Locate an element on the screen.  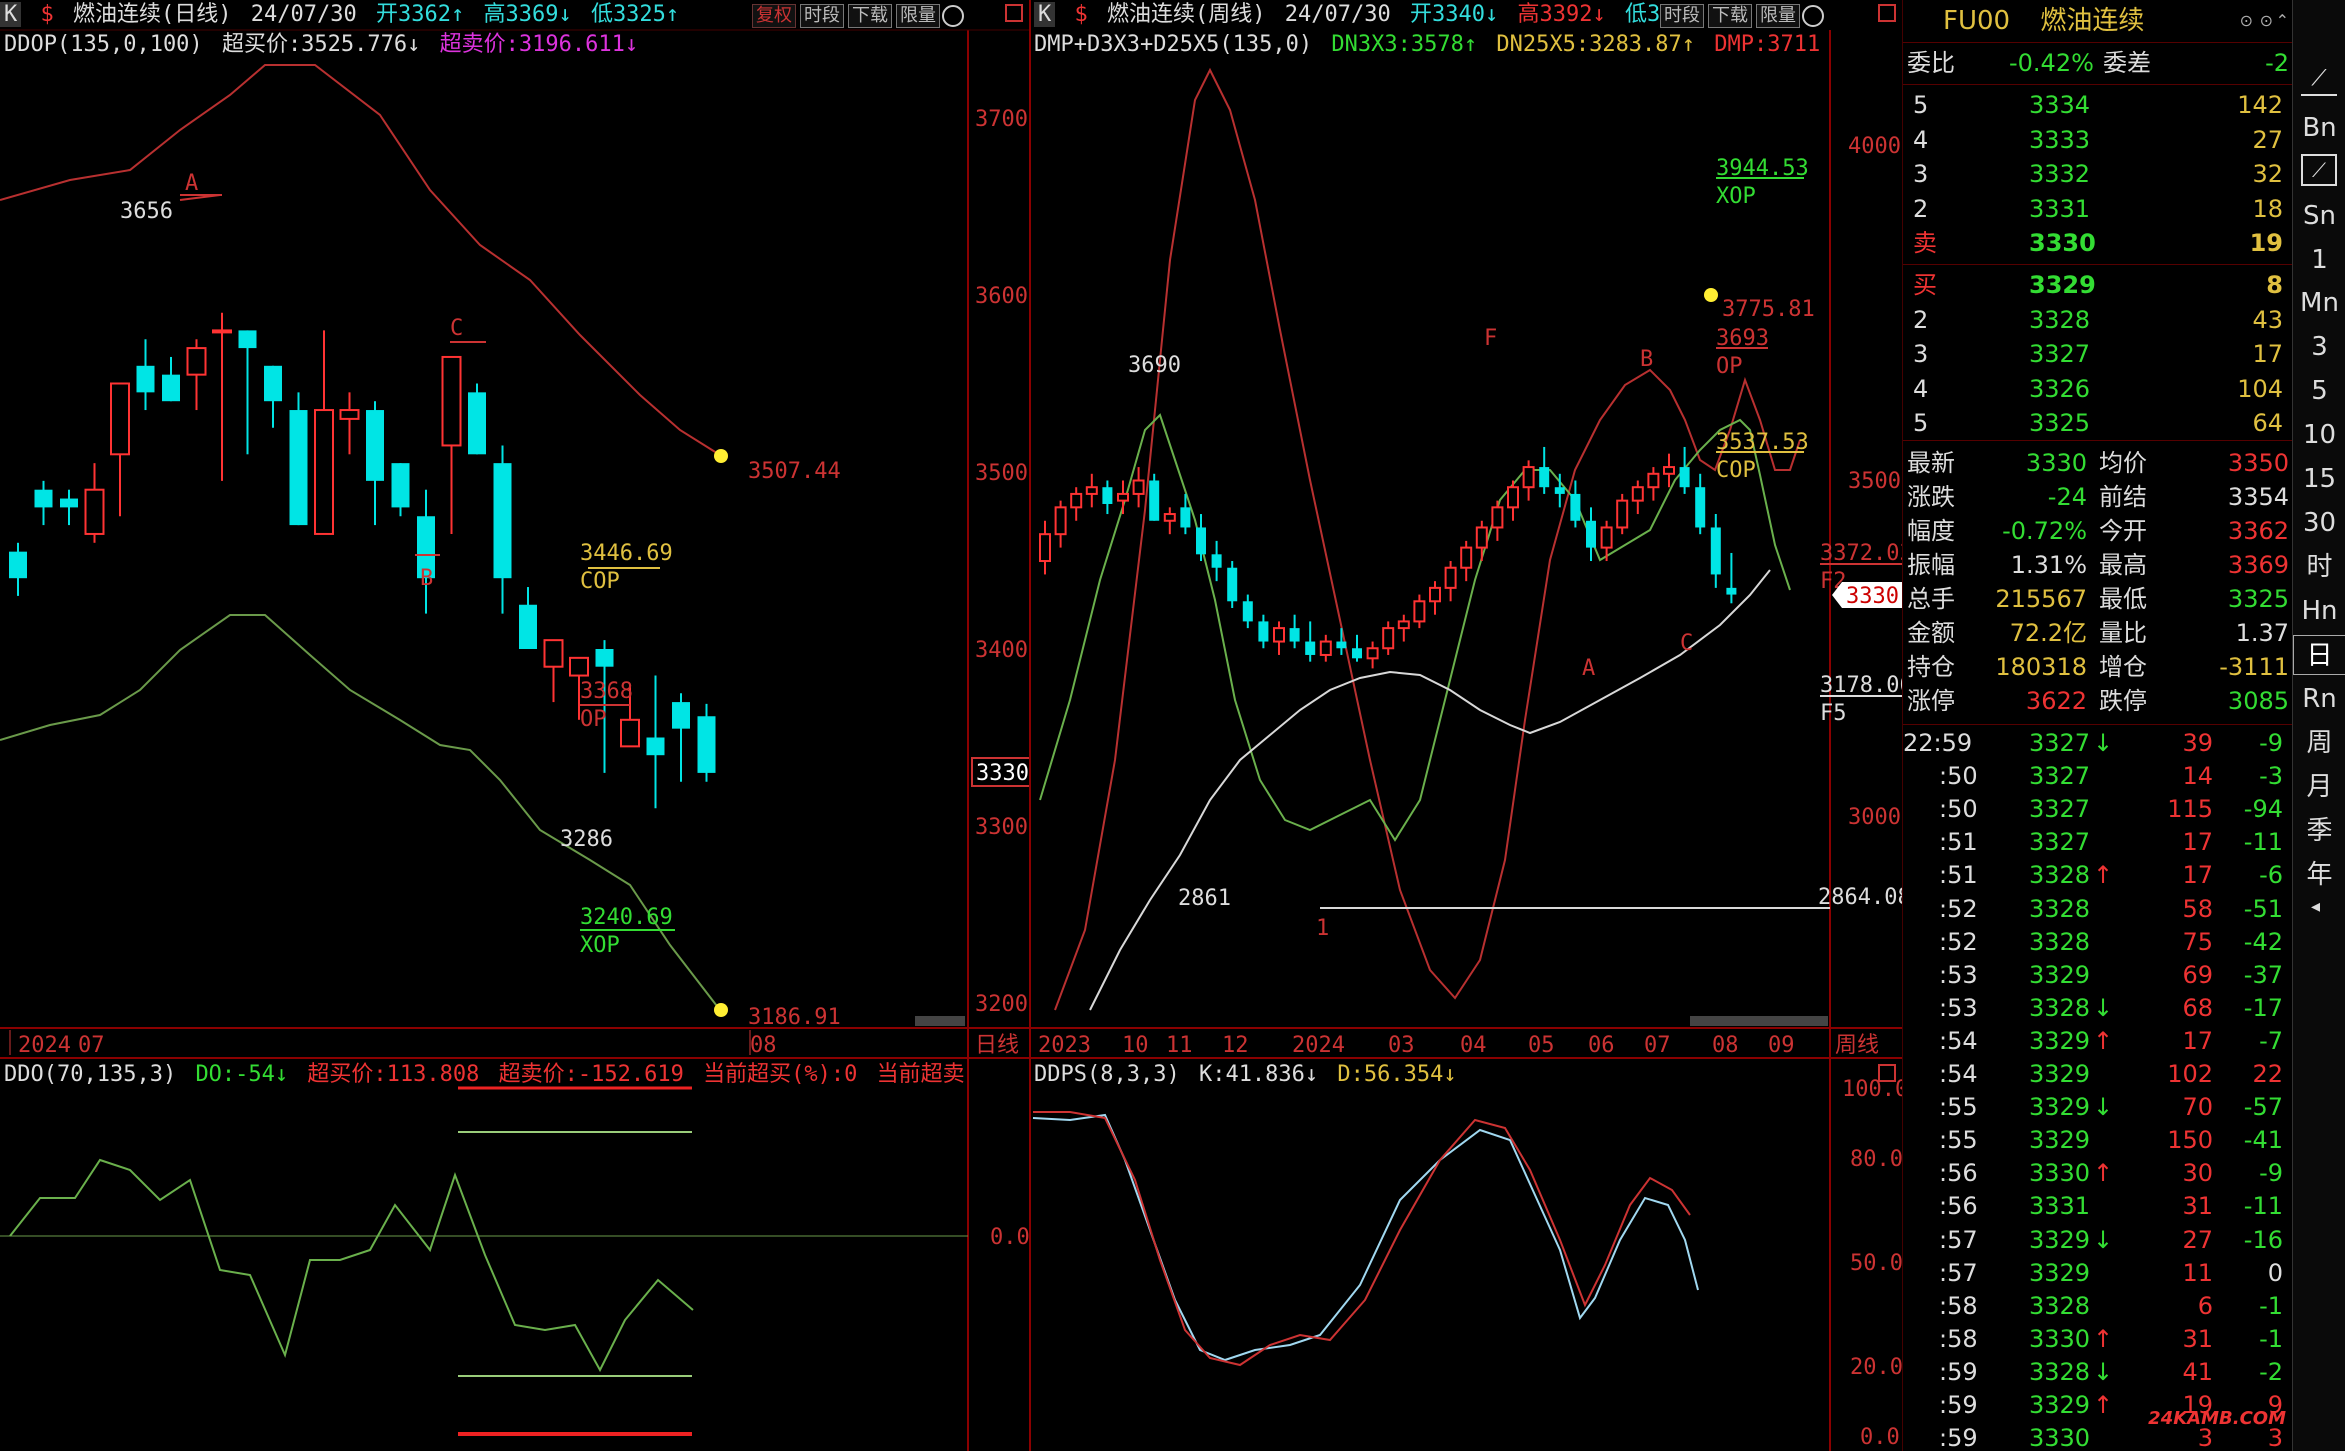
period-6: 10 is located at coordinates (2319, 435).